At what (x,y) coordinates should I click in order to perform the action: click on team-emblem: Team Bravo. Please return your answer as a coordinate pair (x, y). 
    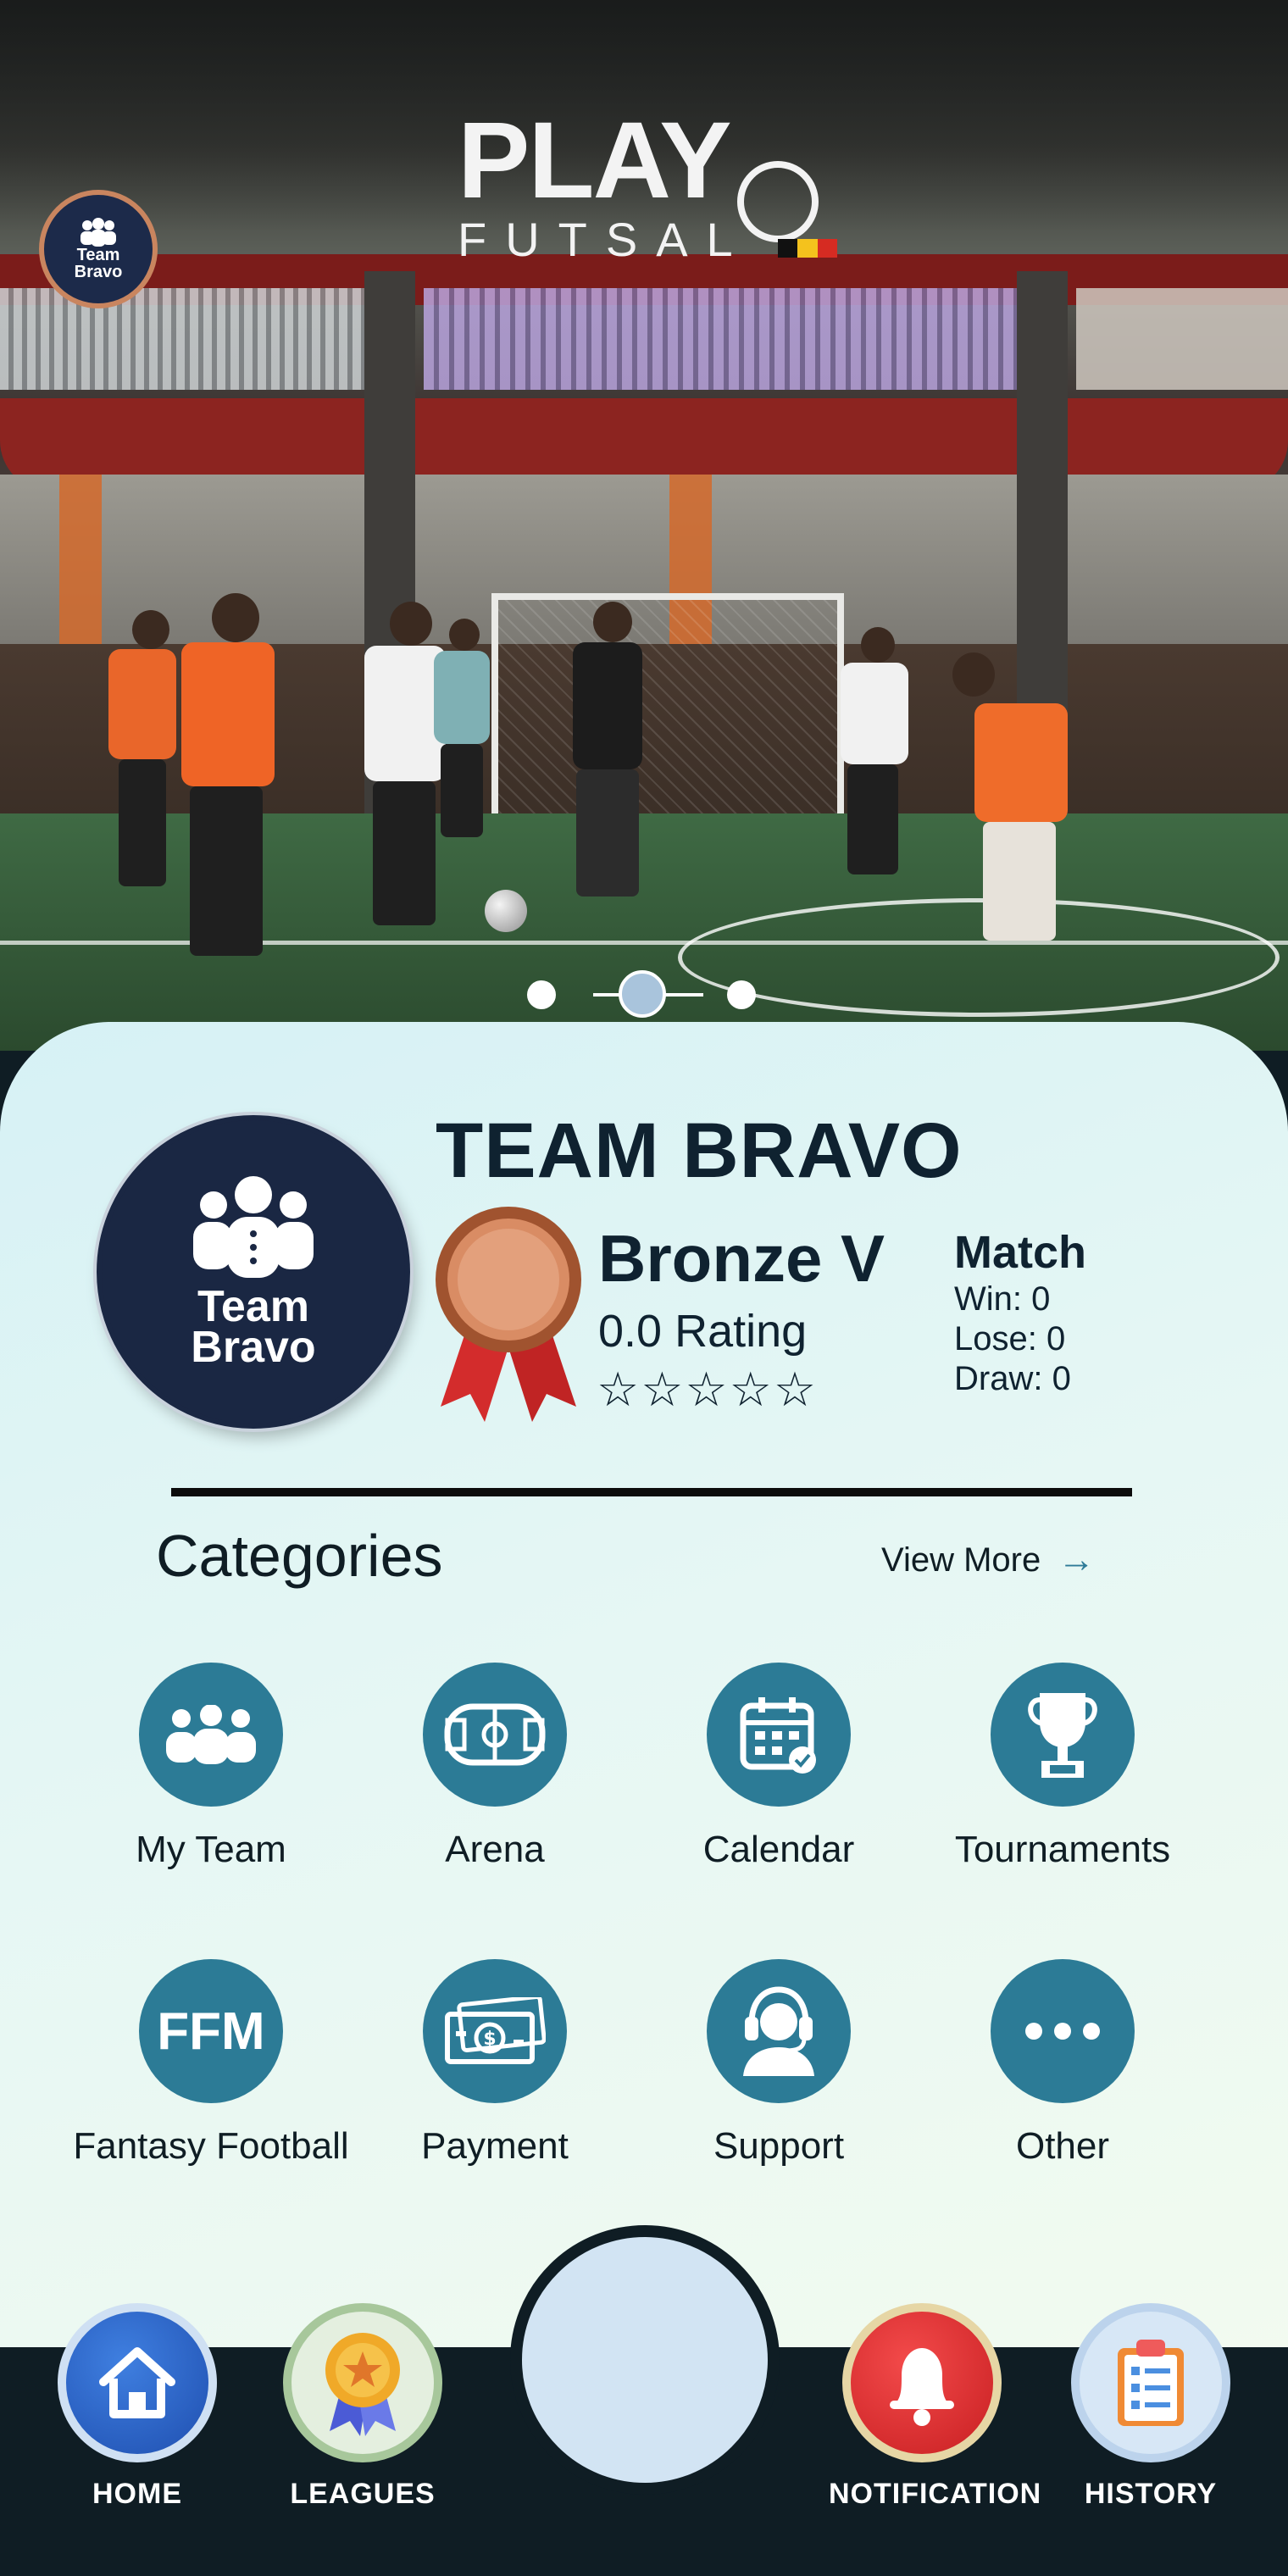
    Looking at the image, I should click on (253, 1272).